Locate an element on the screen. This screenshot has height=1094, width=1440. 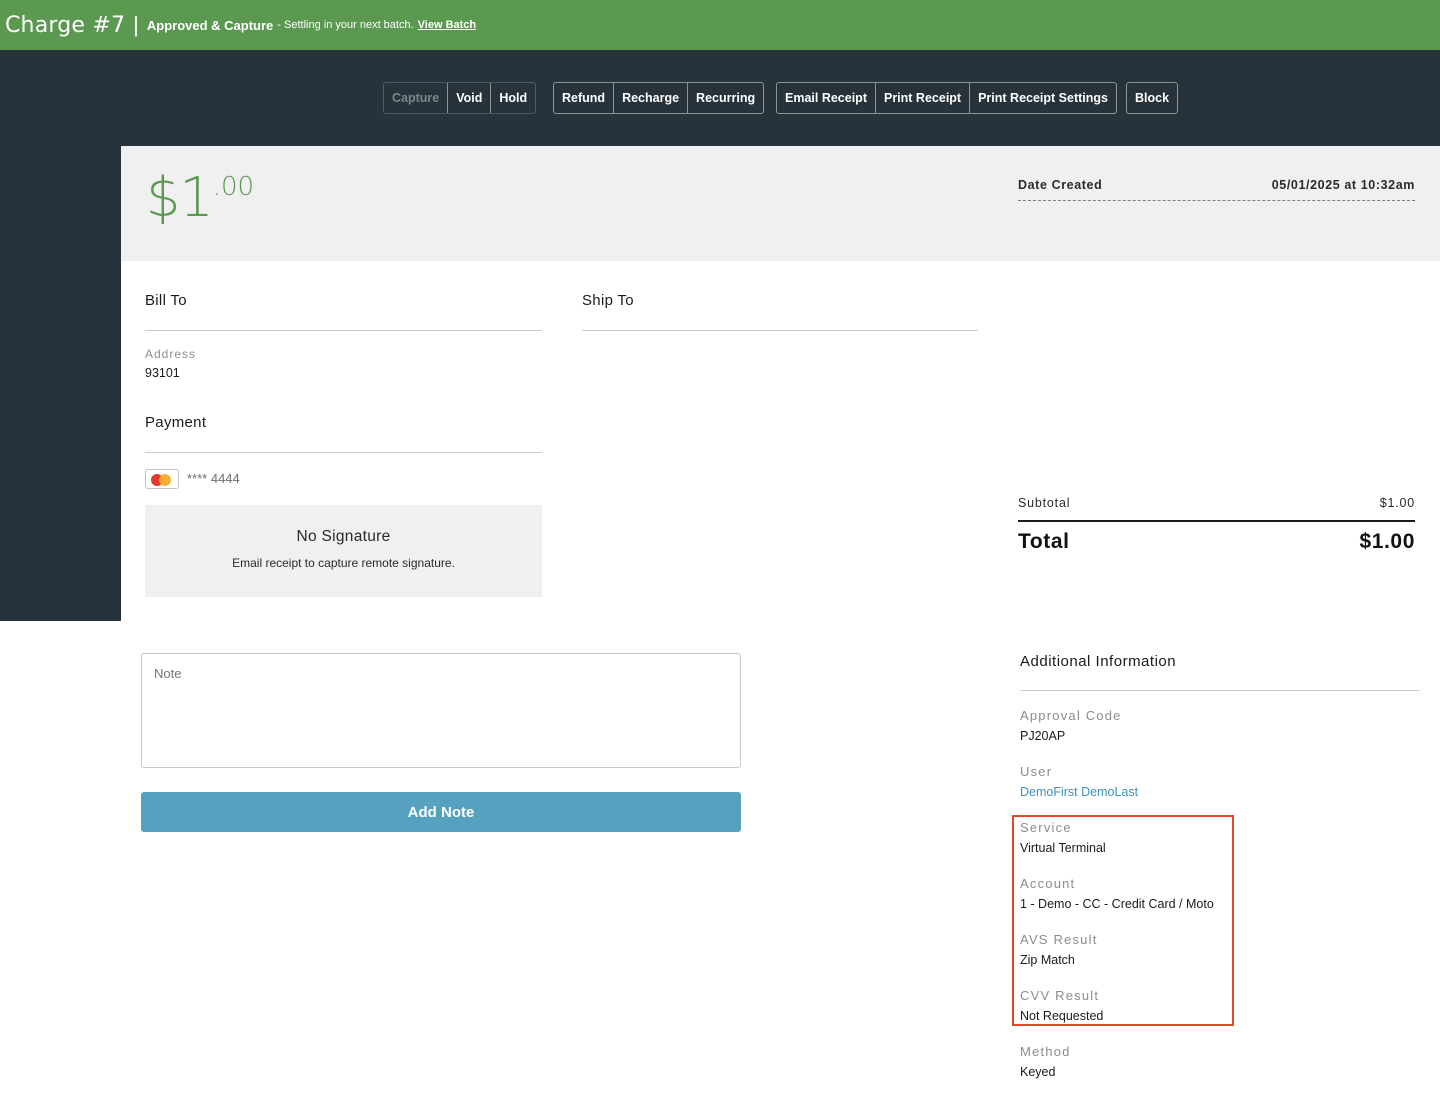
date-created-row: Date Created 05/01/2025 at 10:32am is located at coordinates (1216, 189).